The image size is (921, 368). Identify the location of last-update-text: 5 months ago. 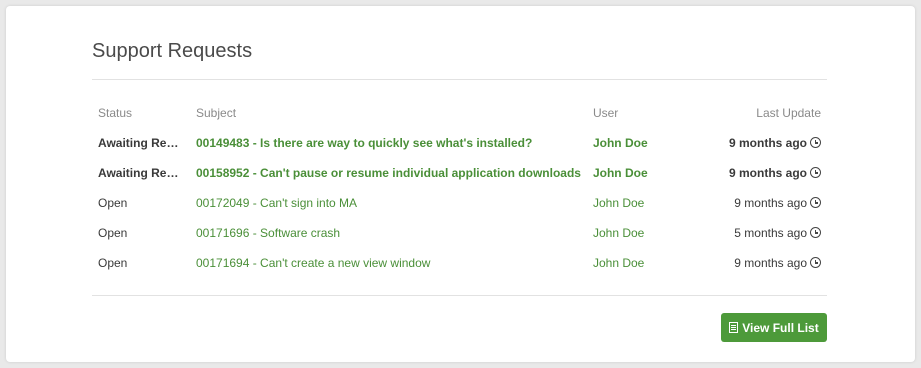
(770, 233).